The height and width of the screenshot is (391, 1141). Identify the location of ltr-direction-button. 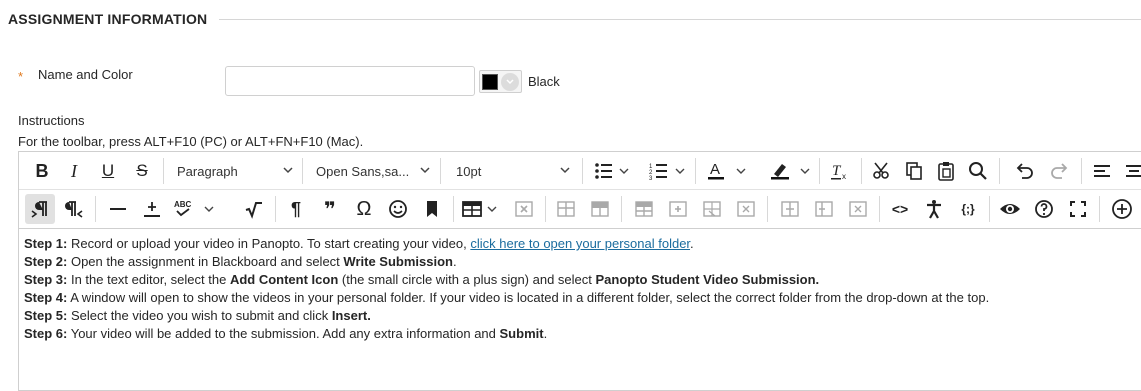
(40, 209).